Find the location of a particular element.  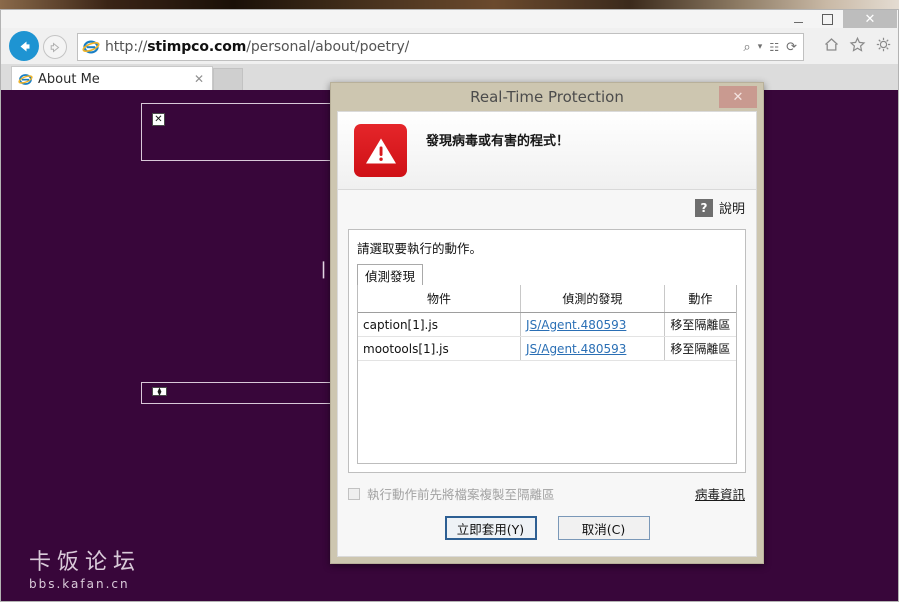

warning-headline: 發現病毒或有害的程式！ is located at coordinates (498, 141).